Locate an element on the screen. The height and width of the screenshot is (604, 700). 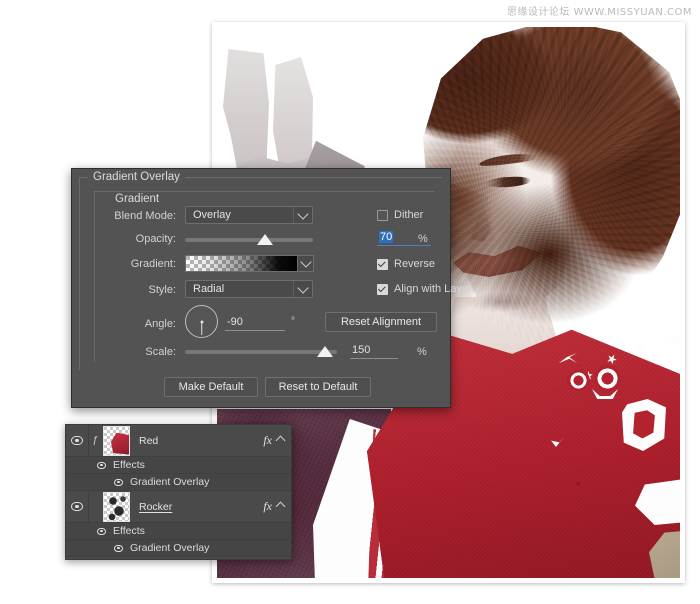
scale-input: 150 is located at coordinates (374, 351).